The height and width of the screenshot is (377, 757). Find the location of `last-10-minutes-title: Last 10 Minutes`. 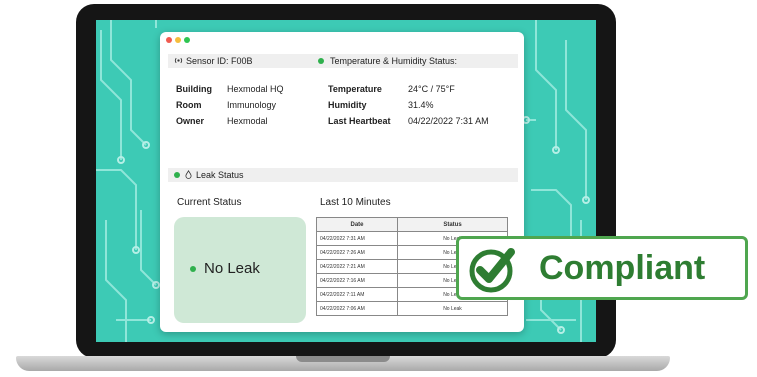

last-10-minutes-title: Last 10 Minutes is located at coordinates (355, 202).